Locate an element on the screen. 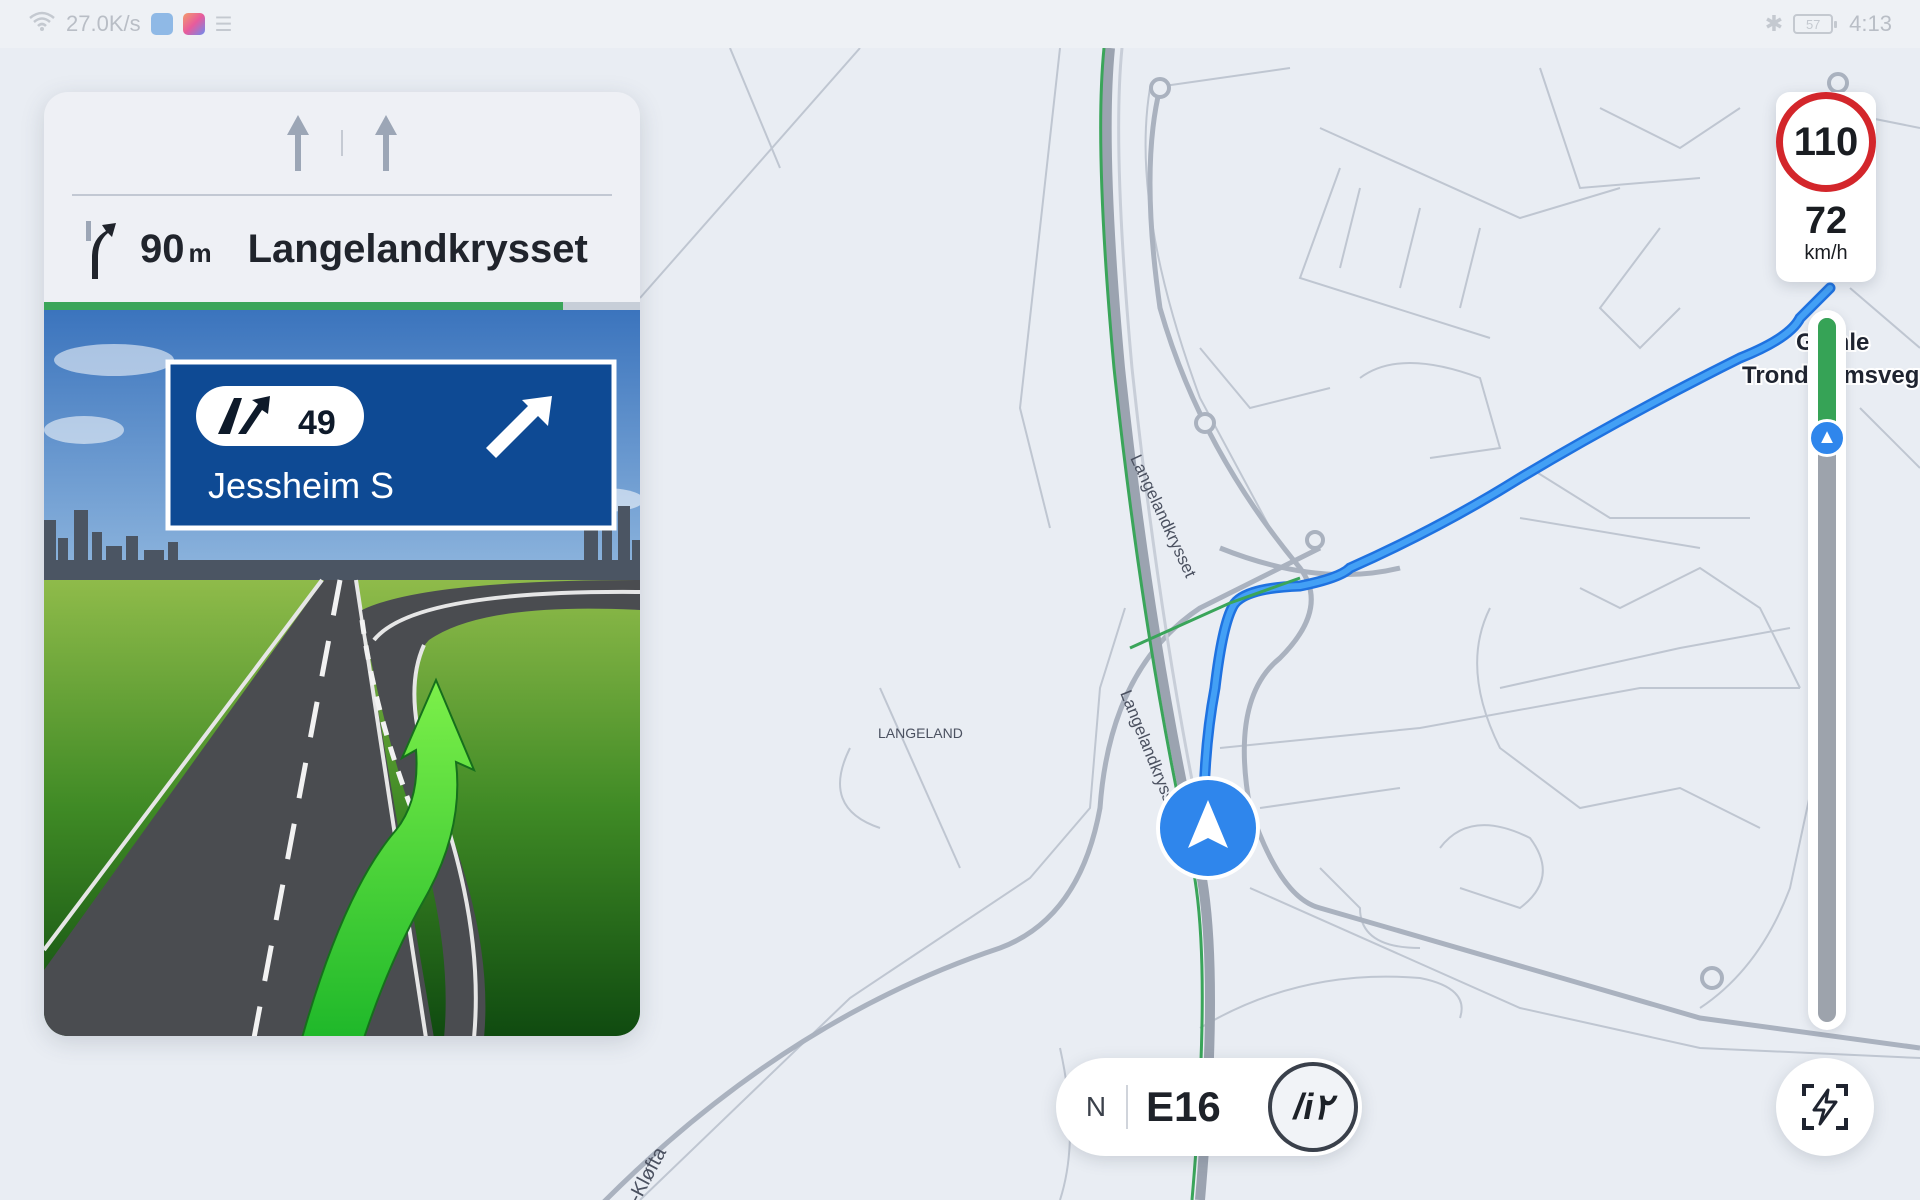  compass-indicator: N is located at coordinates (1096, 1107).